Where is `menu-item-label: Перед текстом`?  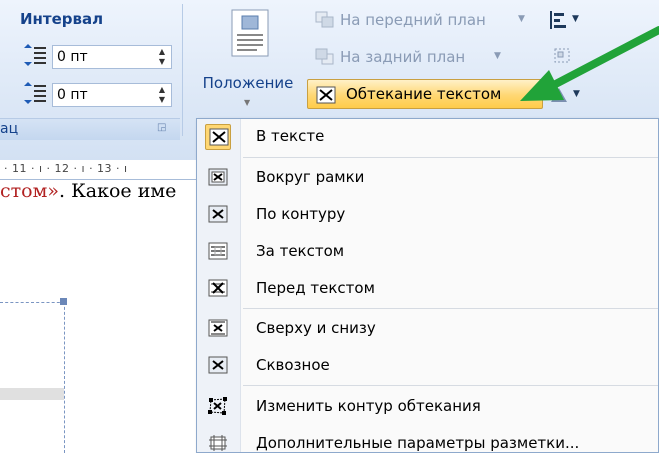
menu-item-label: Перед текстом is located at coordinates (315, 288).